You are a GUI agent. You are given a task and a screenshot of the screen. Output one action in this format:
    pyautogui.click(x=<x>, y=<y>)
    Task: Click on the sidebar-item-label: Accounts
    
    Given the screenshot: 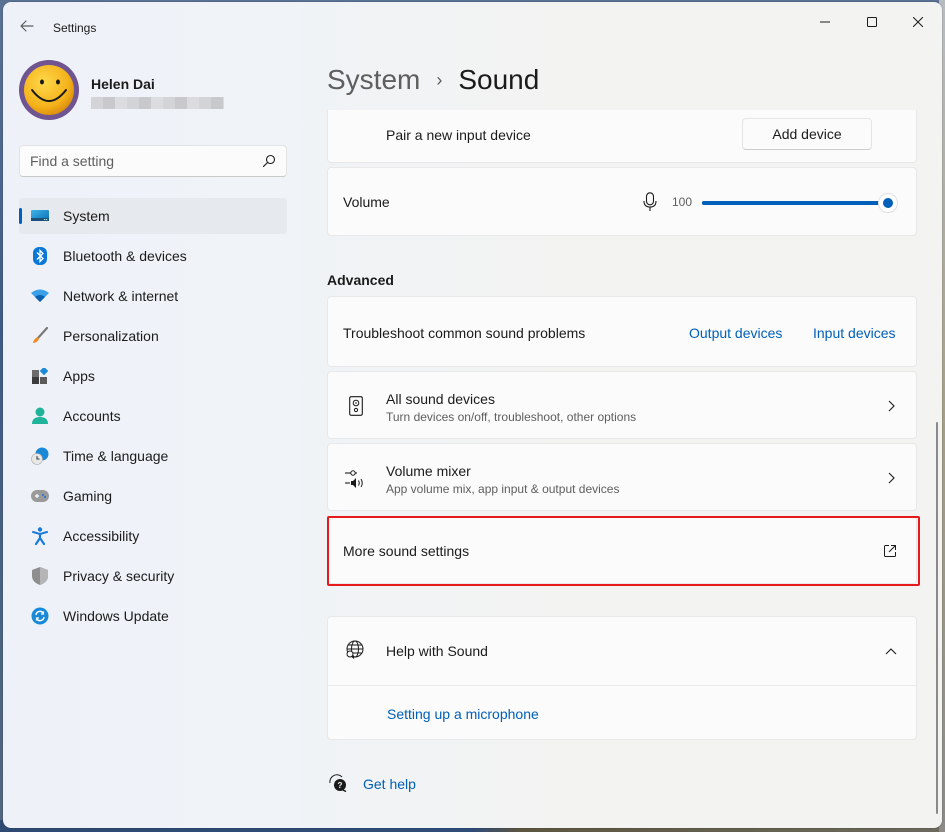 What is the action you would take?
    pyautogui.click(x=92, y=416)
    